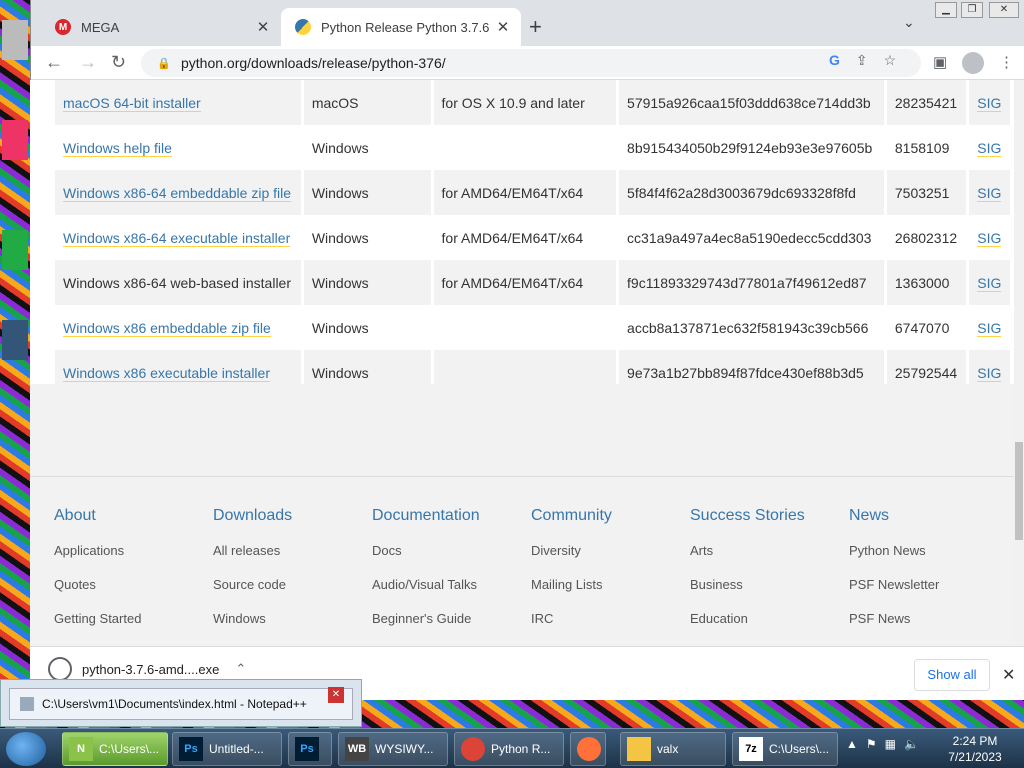 The height and width of the screenshot is (768, 1024). What do you see at coordinates (166, 373) in the screenshot?
I see `file-name: Windows x86 executable installer` at bounding box center [166, 373].